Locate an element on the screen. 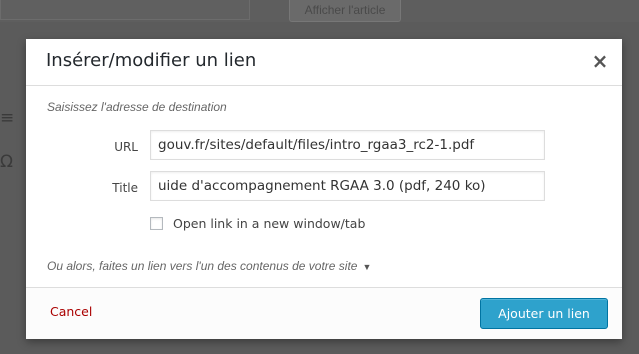 The width and height of the screenshot is (639, 354). dialog-footer: Cancel Ajouter un lien is located at coordinates (324, 313).